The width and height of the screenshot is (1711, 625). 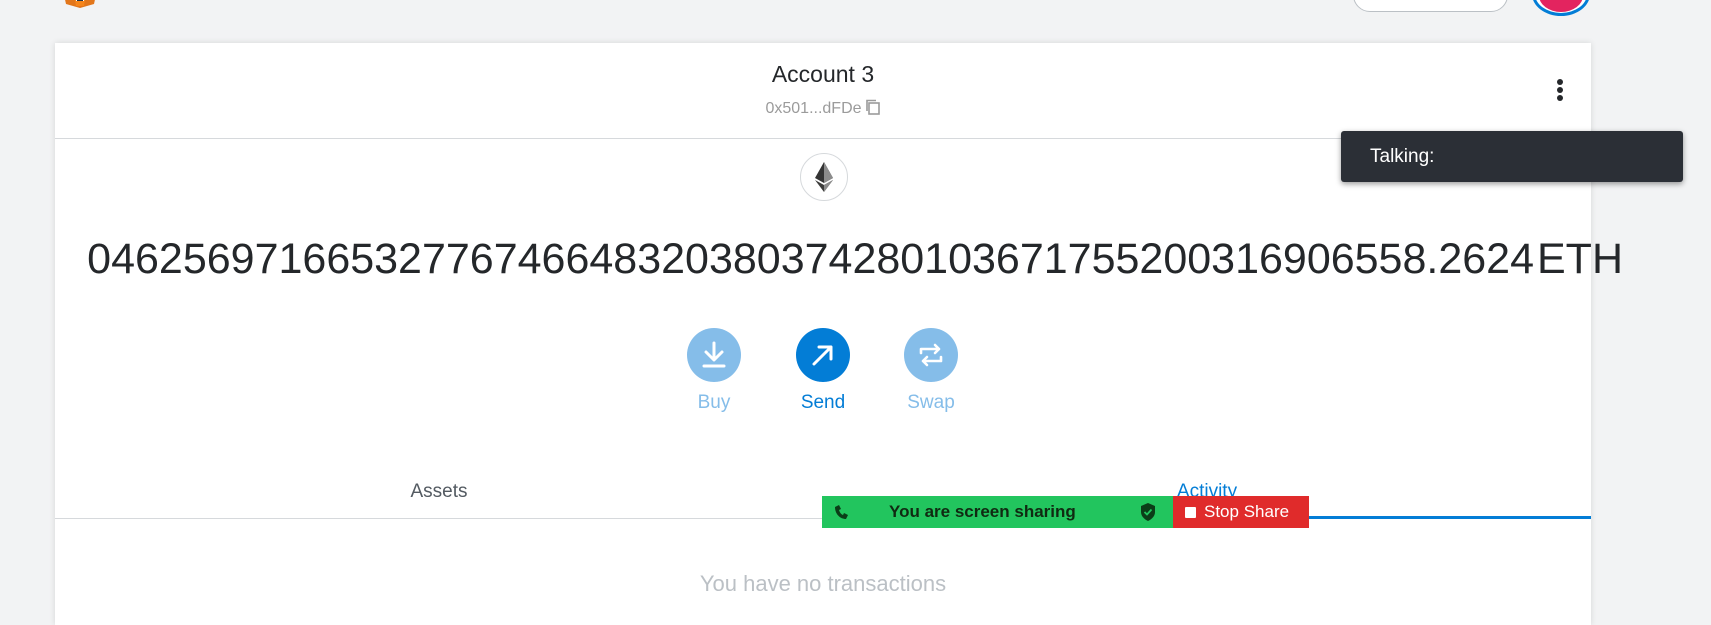 I want to click on swap-arrows-icon, so click(x=931, y=355).